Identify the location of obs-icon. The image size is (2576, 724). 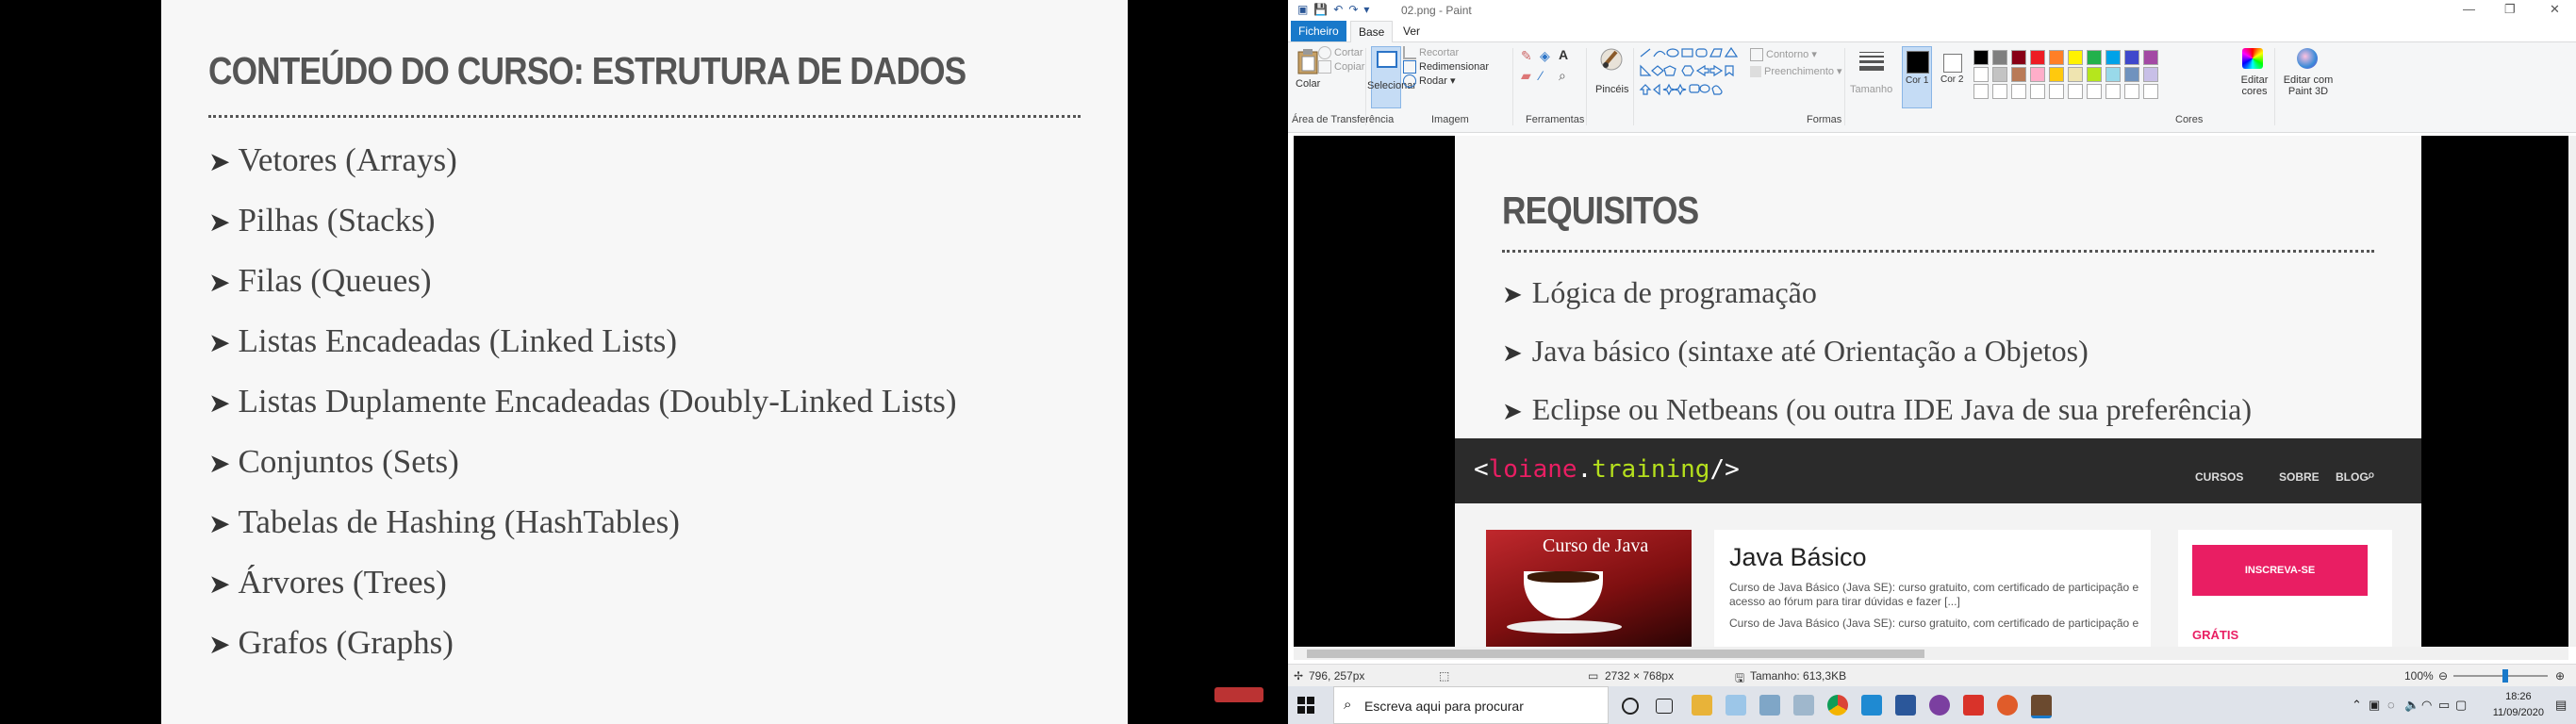
(1939, 705).